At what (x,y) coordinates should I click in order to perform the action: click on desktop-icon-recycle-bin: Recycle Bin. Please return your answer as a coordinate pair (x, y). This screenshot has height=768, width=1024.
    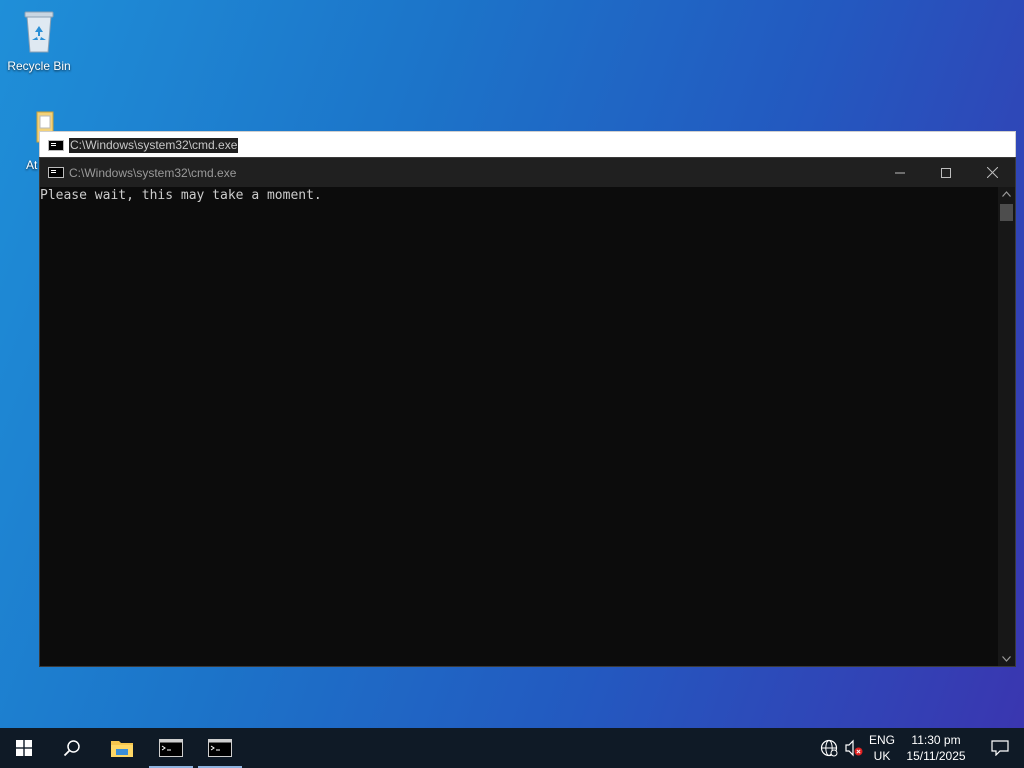
    Looking at the image, I should click on (39, 40).